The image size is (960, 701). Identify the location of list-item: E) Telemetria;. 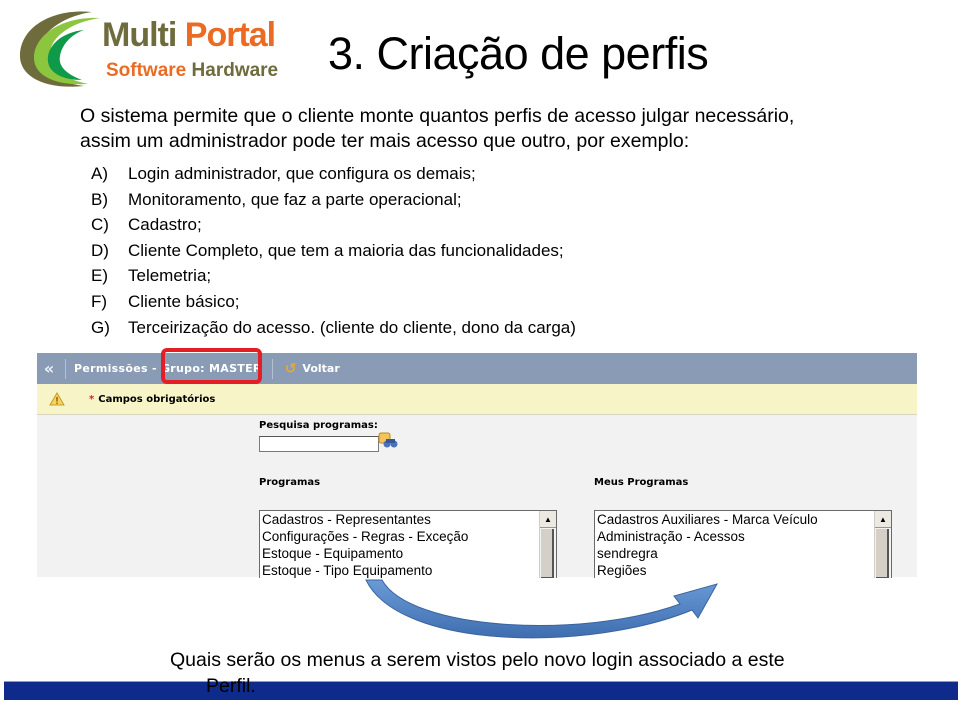
(333, 276).